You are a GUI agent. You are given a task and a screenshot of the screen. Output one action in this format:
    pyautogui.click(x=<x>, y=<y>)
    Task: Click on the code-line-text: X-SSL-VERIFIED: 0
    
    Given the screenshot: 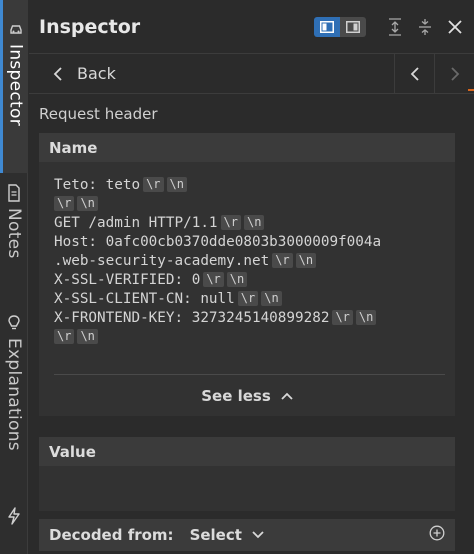 What is the action you would take?
    pyautogui.click(x=127, y=280)
    